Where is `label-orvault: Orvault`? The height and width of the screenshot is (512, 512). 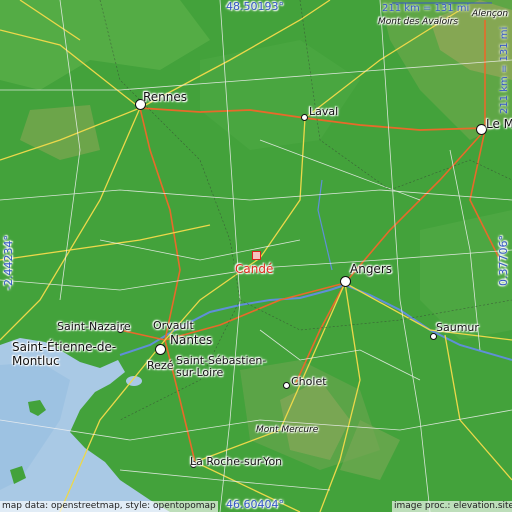 label-orvault: Orvault is located at coordinates (173, 325).